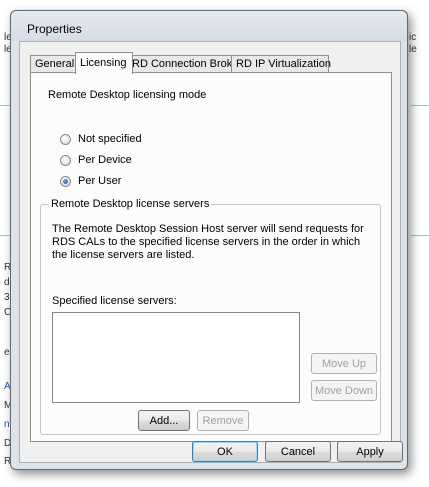 The height and width of the screenshot is (487, 429). Describe the element at coordinates (344, 363) in the screenshot. I see `move-up-button: Move Up` at that location.